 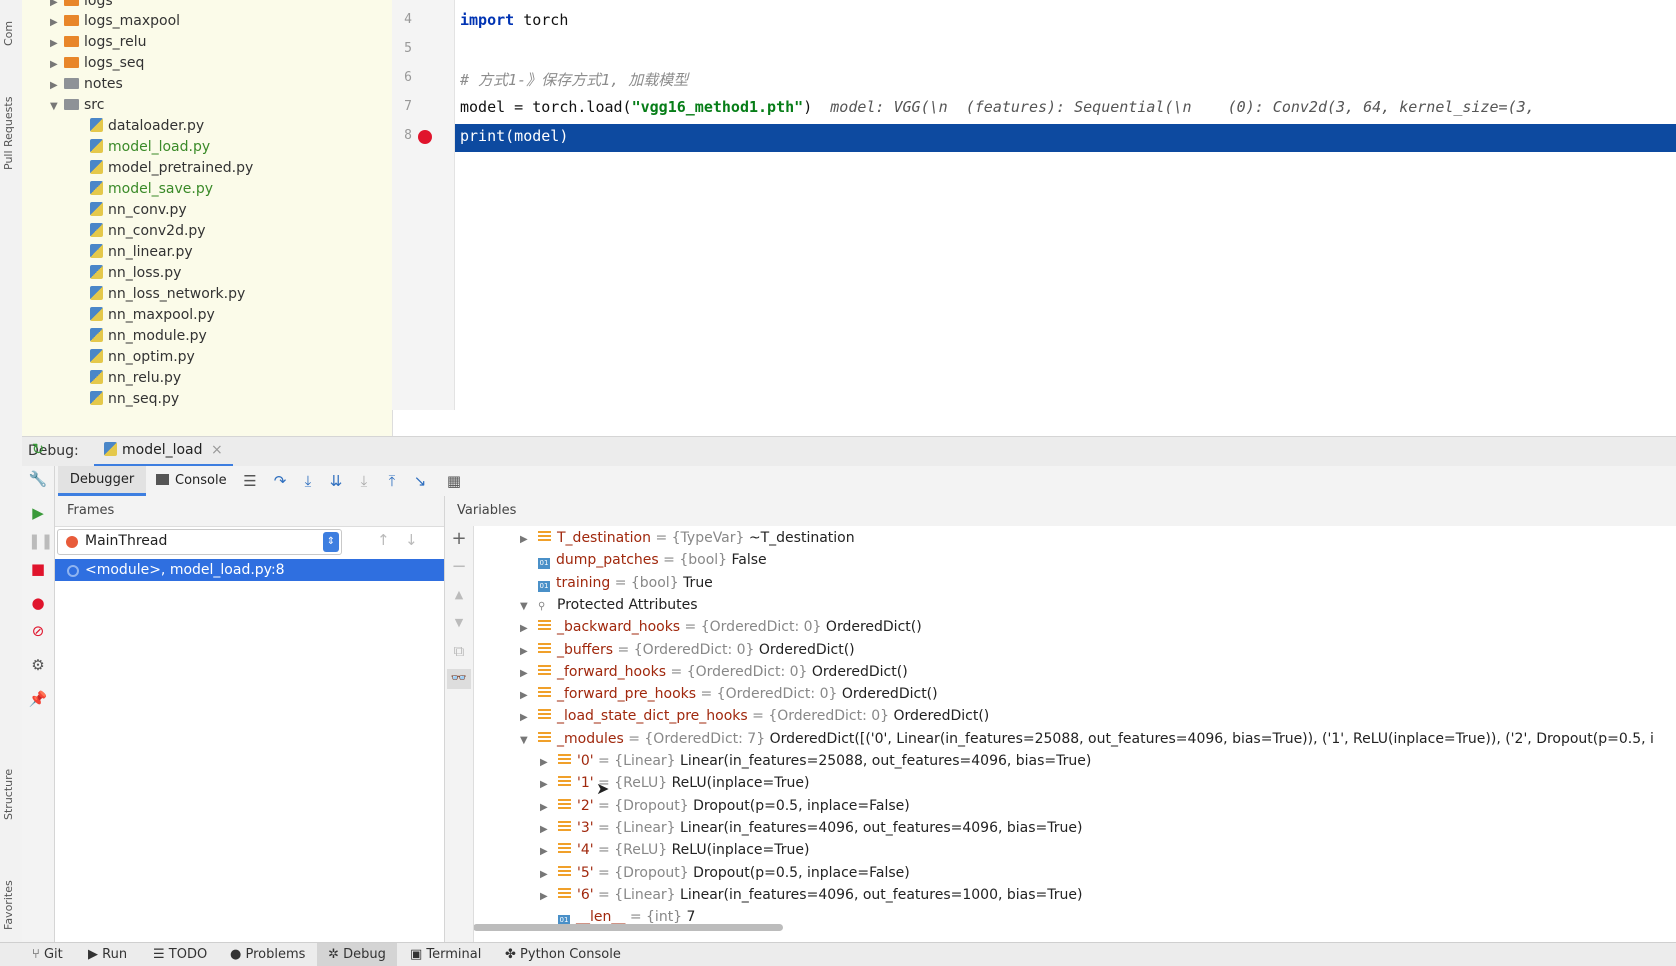 What do you see at coordinates (107, 954) in the screenshot?
I see `run-tool-button: ▶ Run` at bounding box center [107, 954].